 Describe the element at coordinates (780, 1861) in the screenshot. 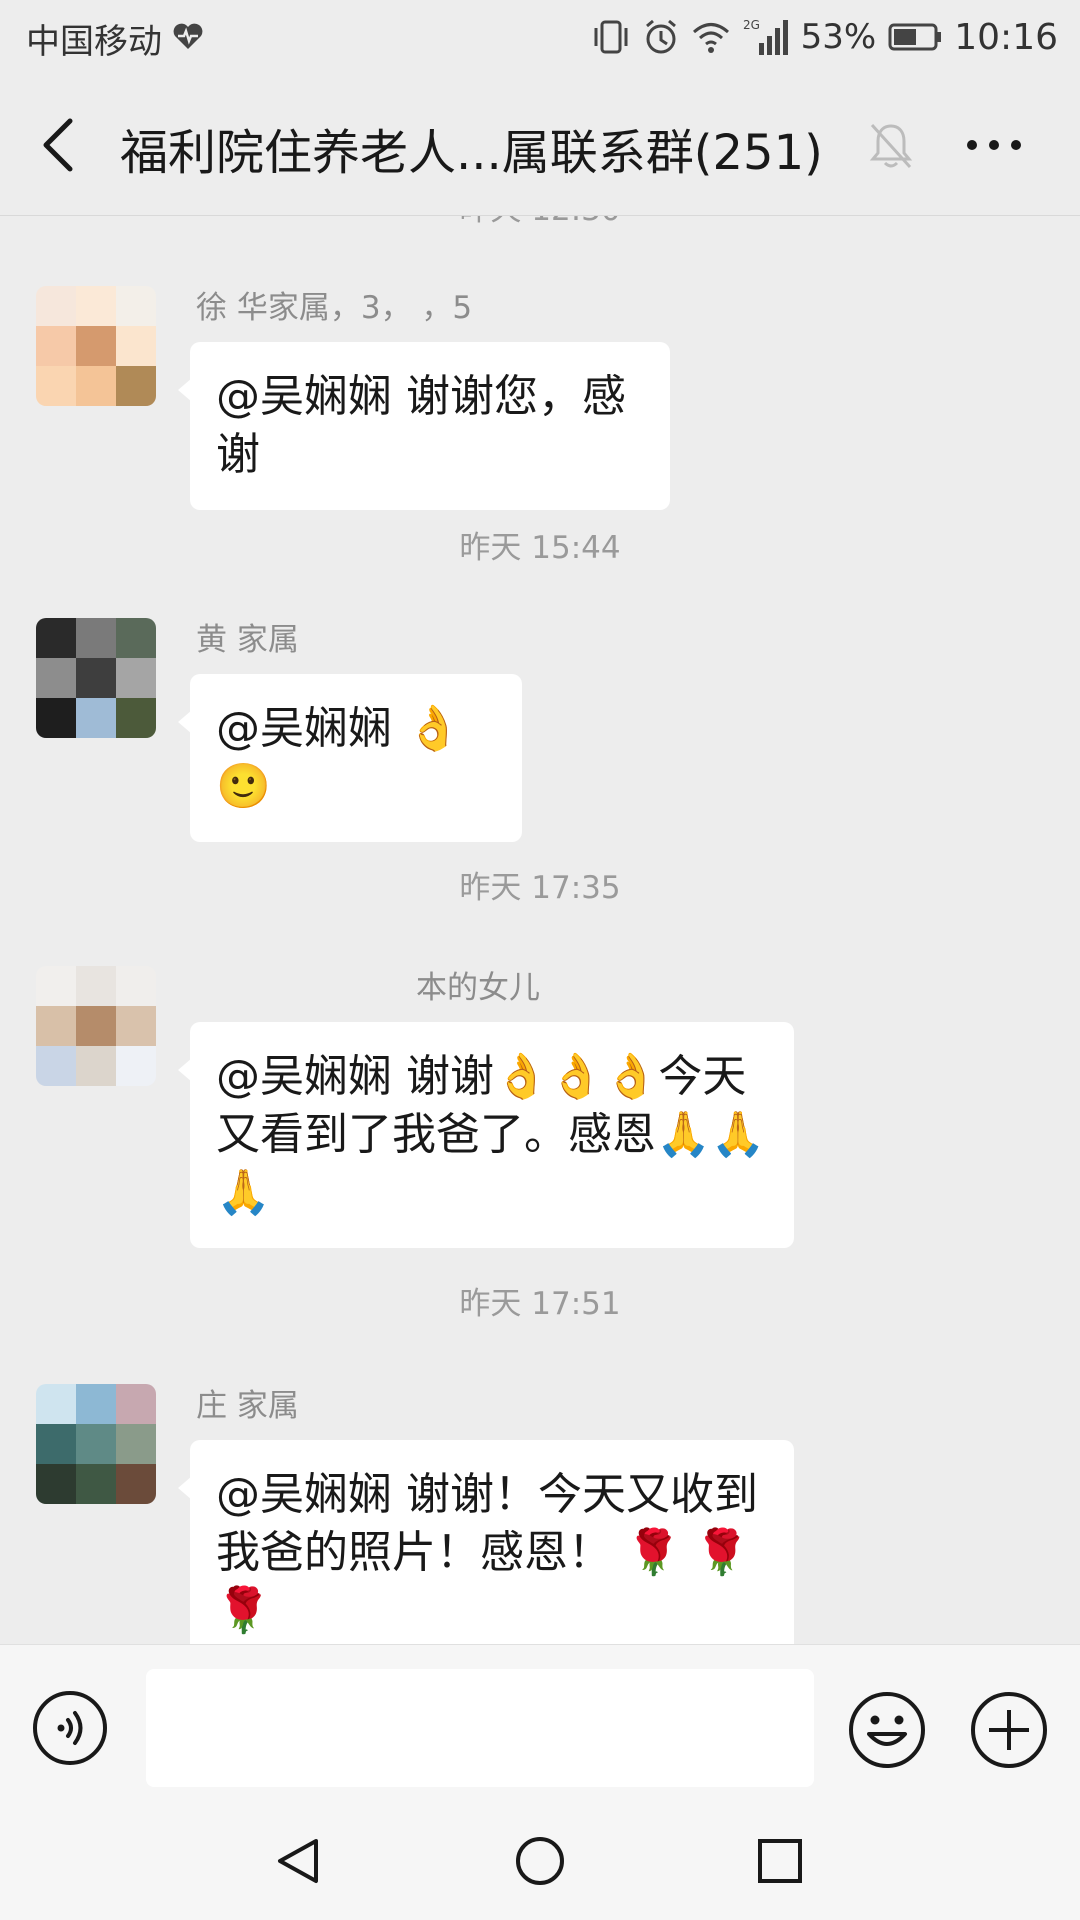

I see `nav-recents-icon` at that location.